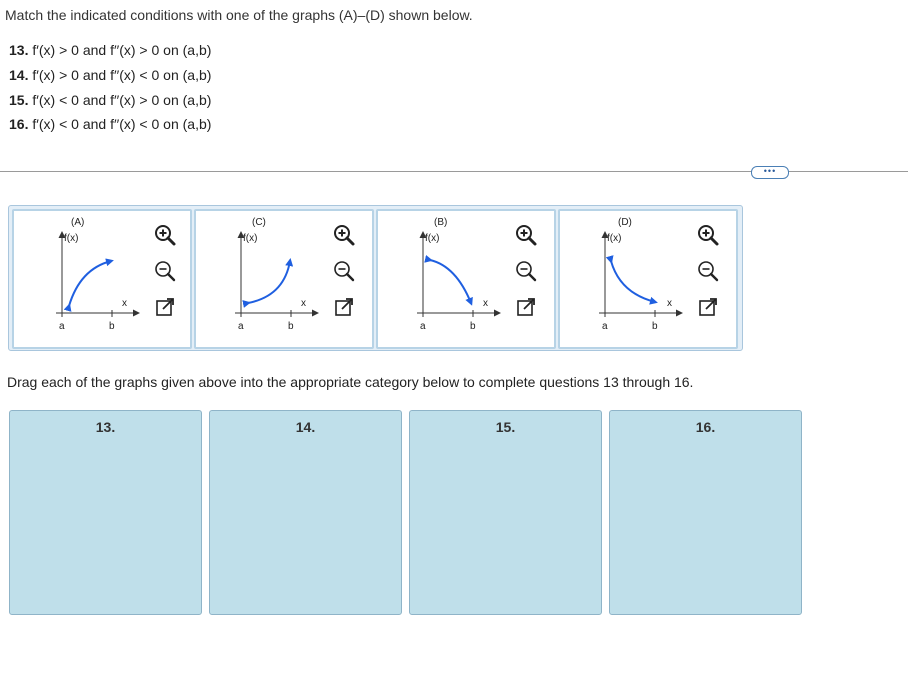  Describe the element at coordinates (19, 100) in the screenshot. I see `condition-number: 15.` at that location.